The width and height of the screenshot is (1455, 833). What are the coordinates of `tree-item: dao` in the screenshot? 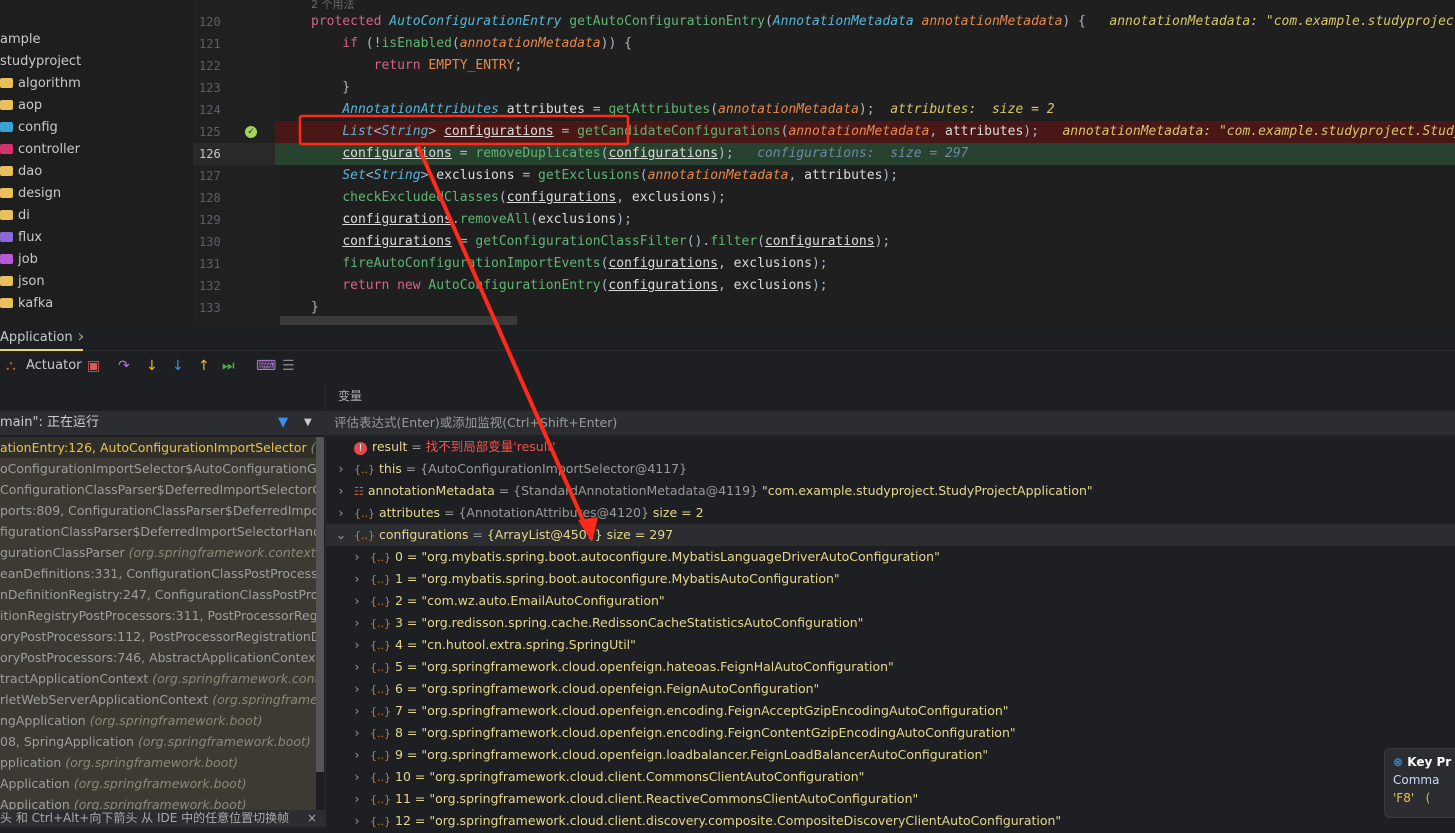 It's located at (21, 172).